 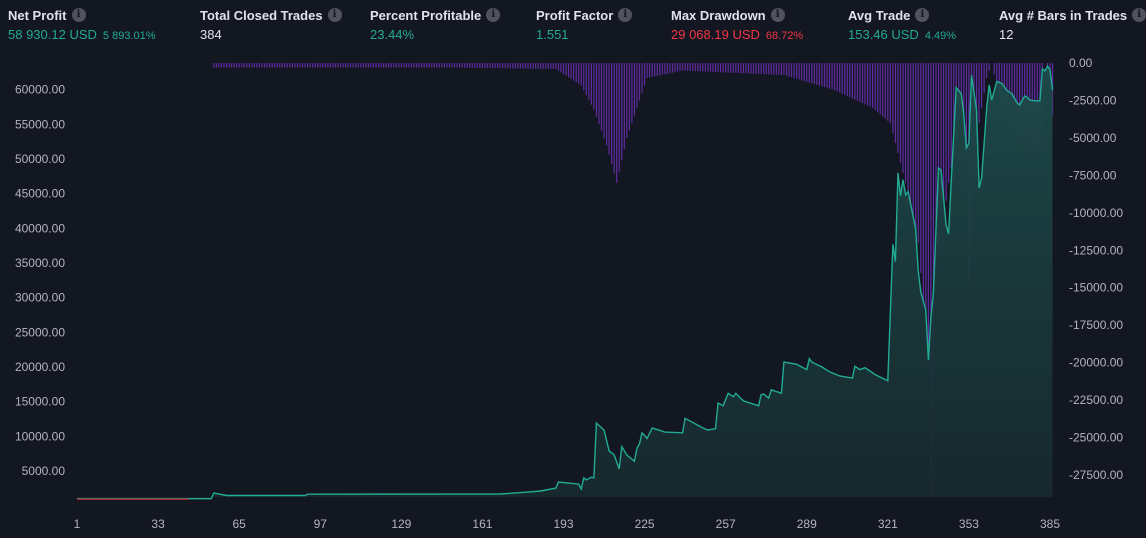 I want to click on right-axis-tick-label: 0.00, so click(x=1081, y=63).